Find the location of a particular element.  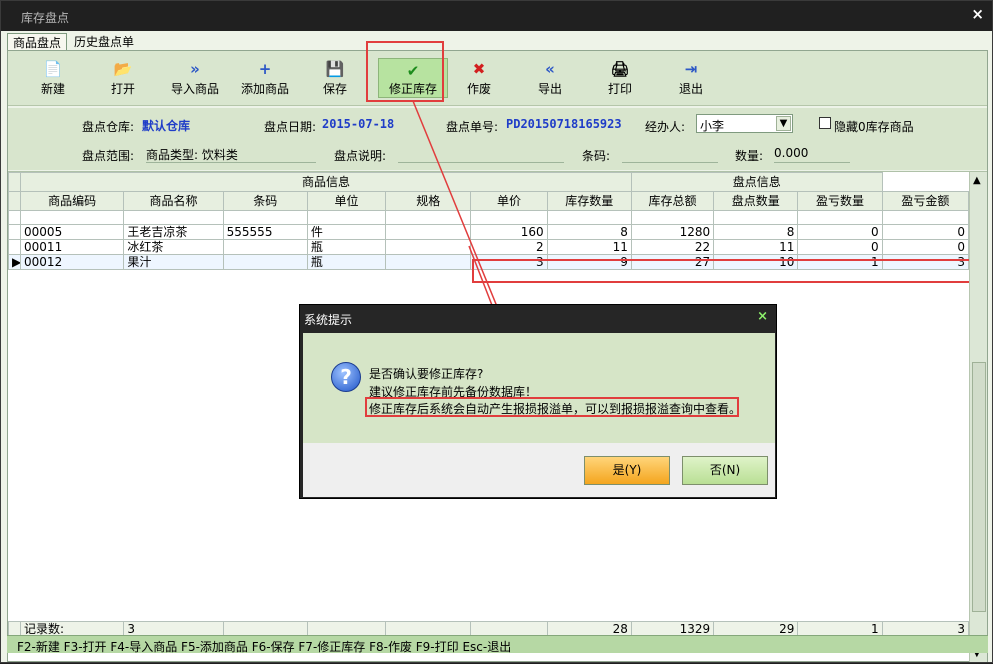

cell-stock-total: 1280 is located at coordinates (672, 232).